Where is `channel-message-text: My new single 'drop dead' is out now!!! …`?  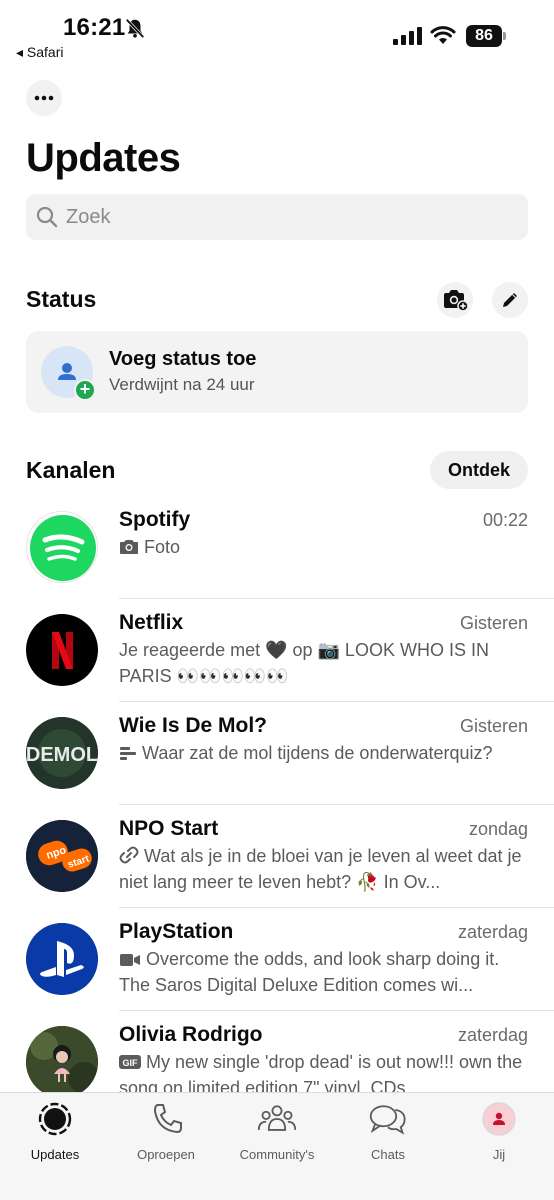 channel-message-text: My new single 'drop dead' is out now!!! … is located at coordinates (321, 1072).